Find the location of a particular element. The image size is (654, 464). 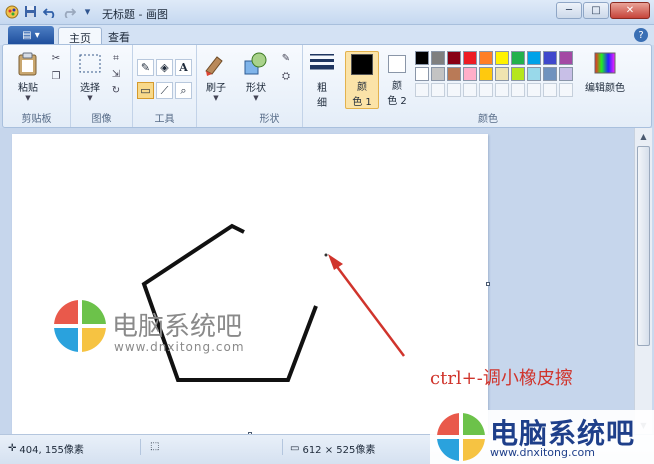

cursor-position-value: 404, 155像素 is located at coordinates (51, 450).